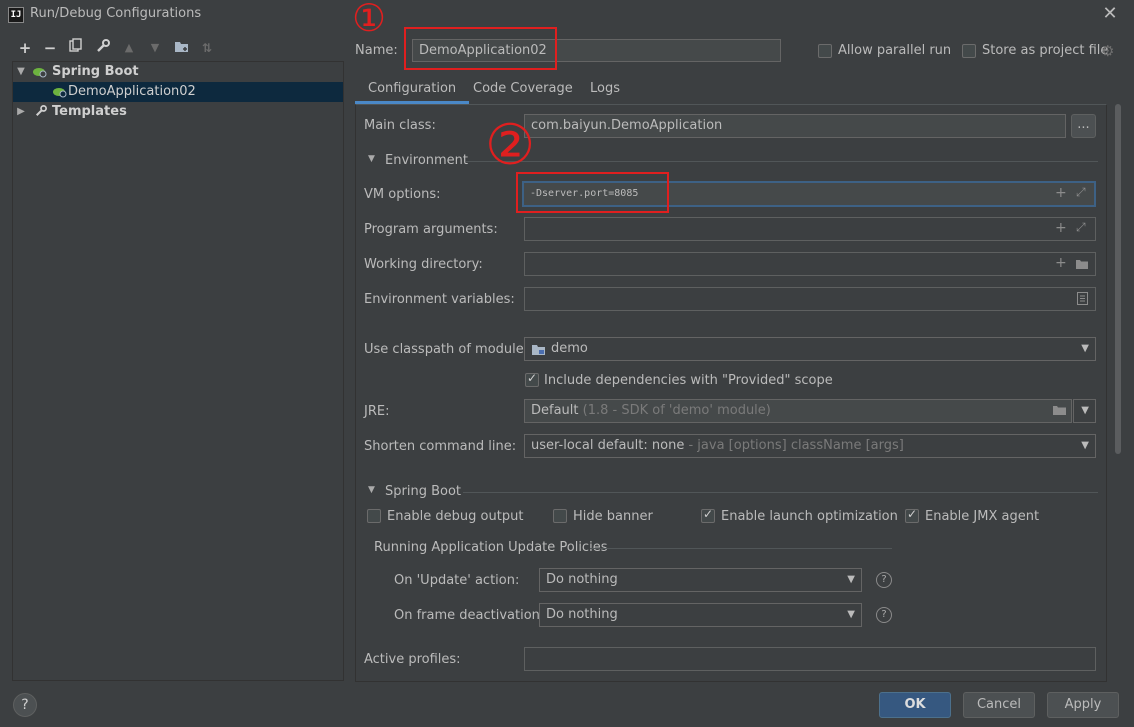 This screenshot has height=727, width=1134. I want to click on main-class-field: com.baiyun.DemoApplication, so click(795, 126).